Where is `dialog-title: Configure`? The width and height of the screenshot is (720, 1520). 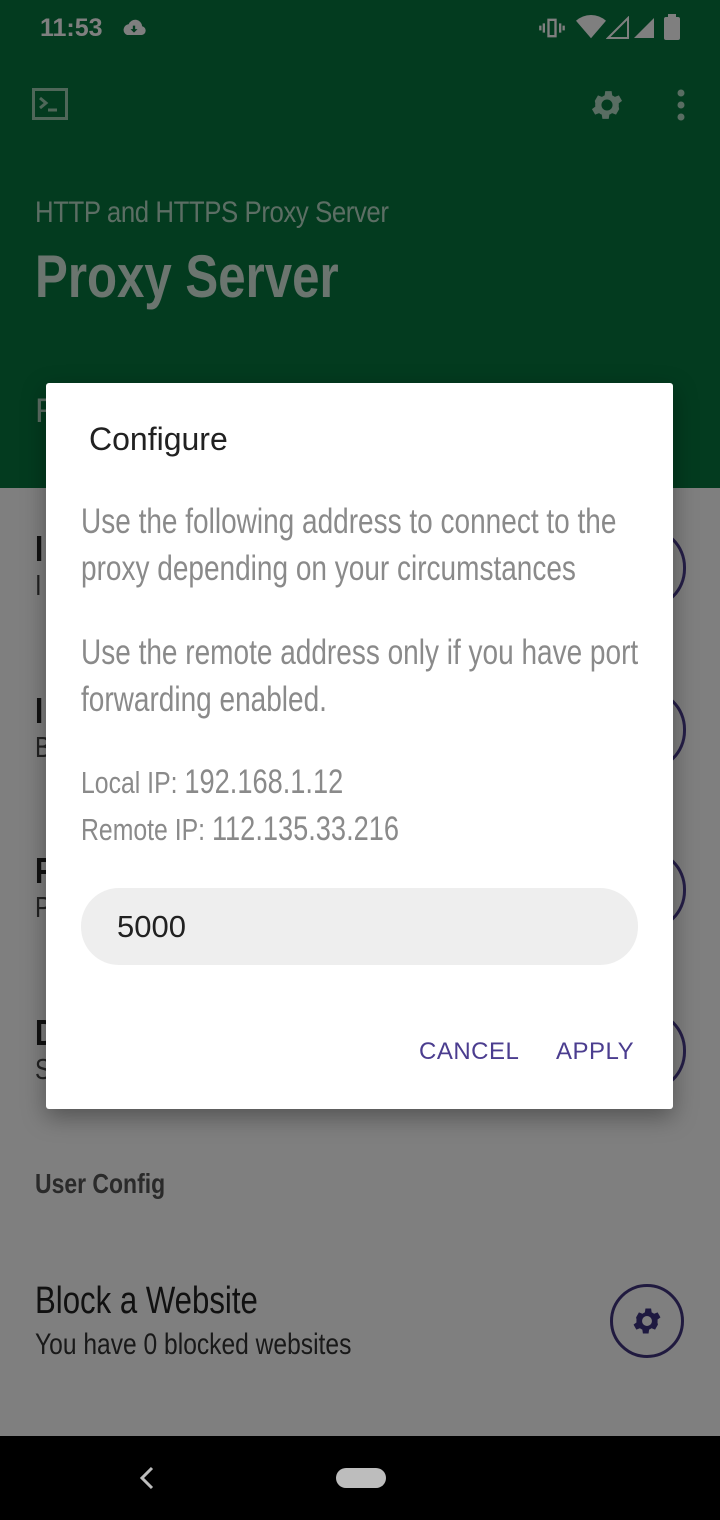 dialog-title: Configure is located at coordinates (158, 439).